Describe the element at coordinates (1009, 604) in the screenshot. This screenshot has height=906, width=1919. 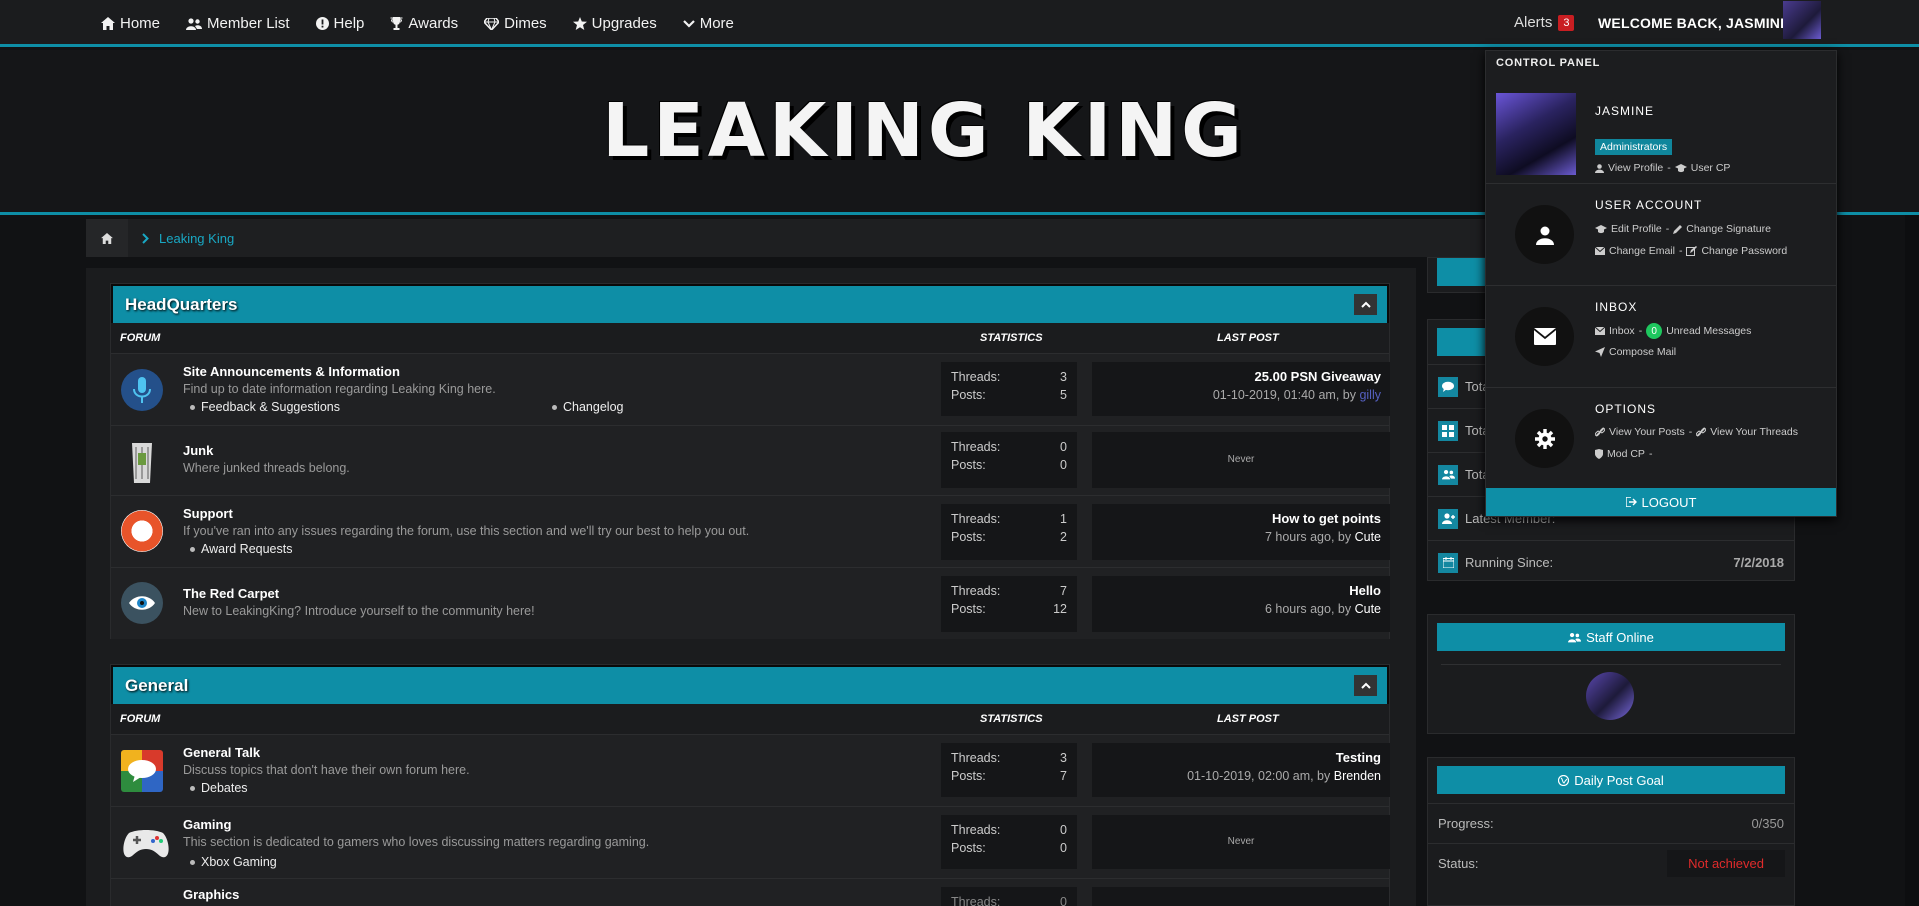
I see `forum-stats: Threads: 7 Posts: 12` at that location.